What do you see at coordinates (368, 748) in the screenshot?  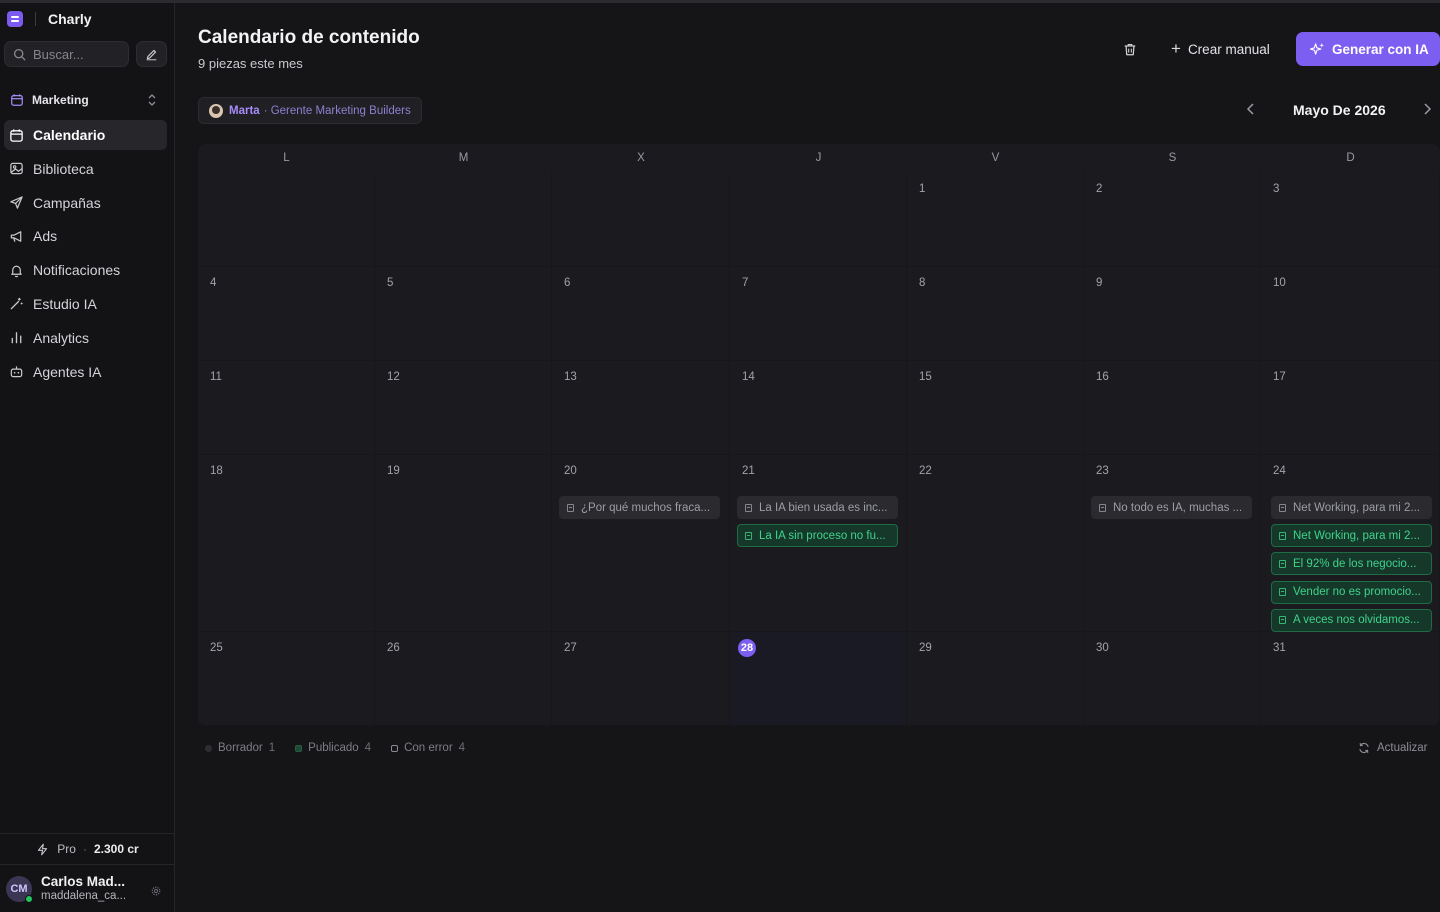 I see `legend-published-count: 4` at bounding box center [368, 748].